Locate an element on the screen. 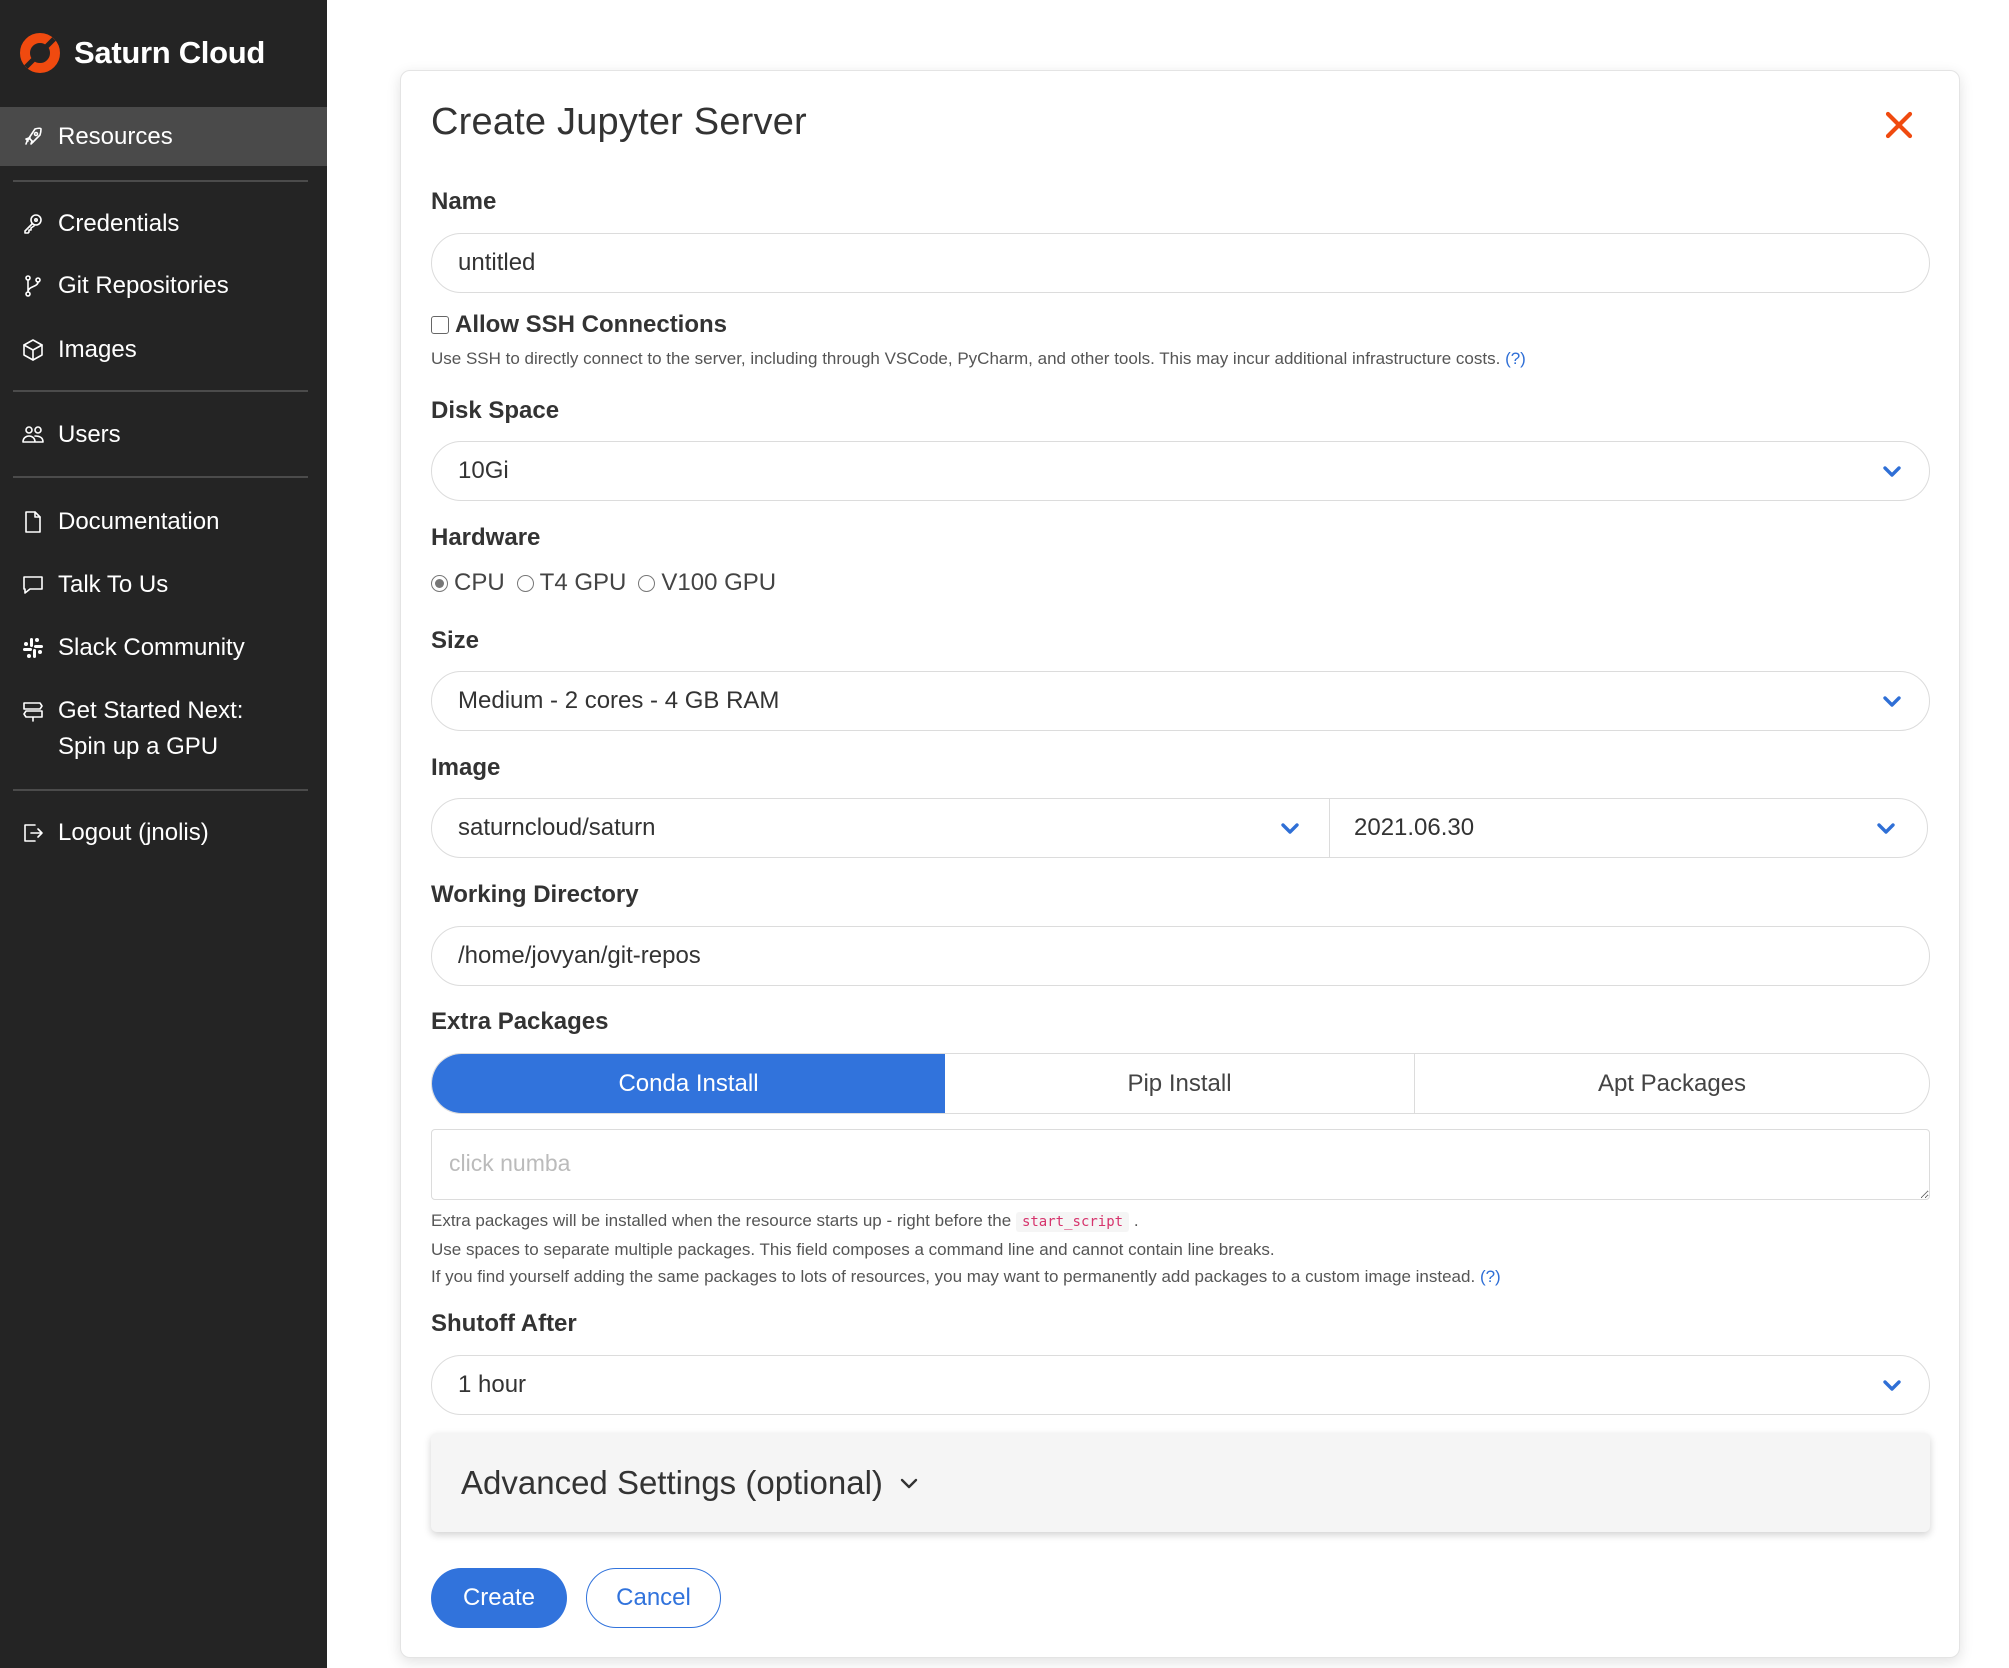 The image size is (2009, 1668). saturn-cloud-logo-icon is located at coordinates (40, 53).